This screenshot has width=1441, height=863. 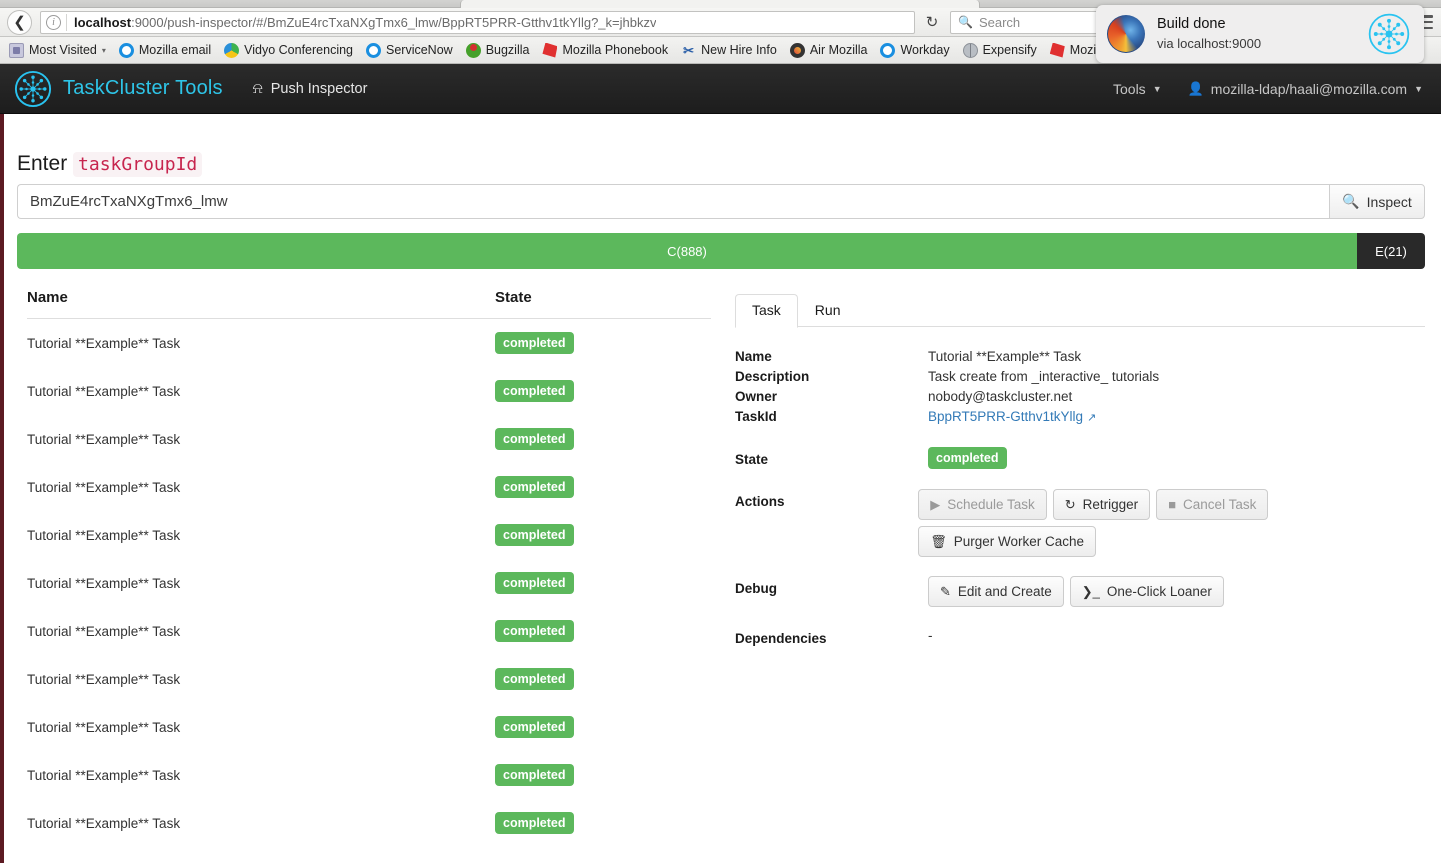 I want to click on debug-edit-and-create-button: ✎ Edit and Create, so click(x=996, y=591).